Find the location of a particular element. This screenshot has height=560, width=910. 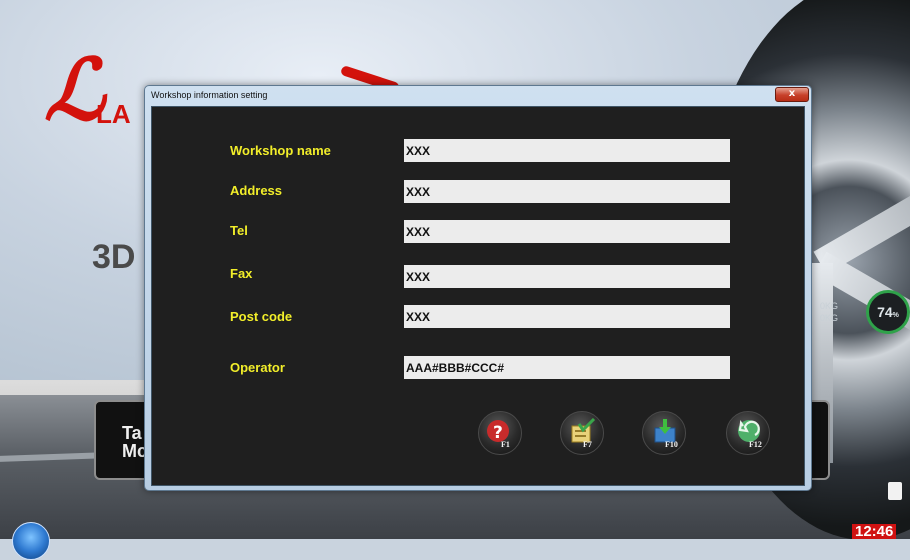

address-label: Address is located at coordinates (256, 190).